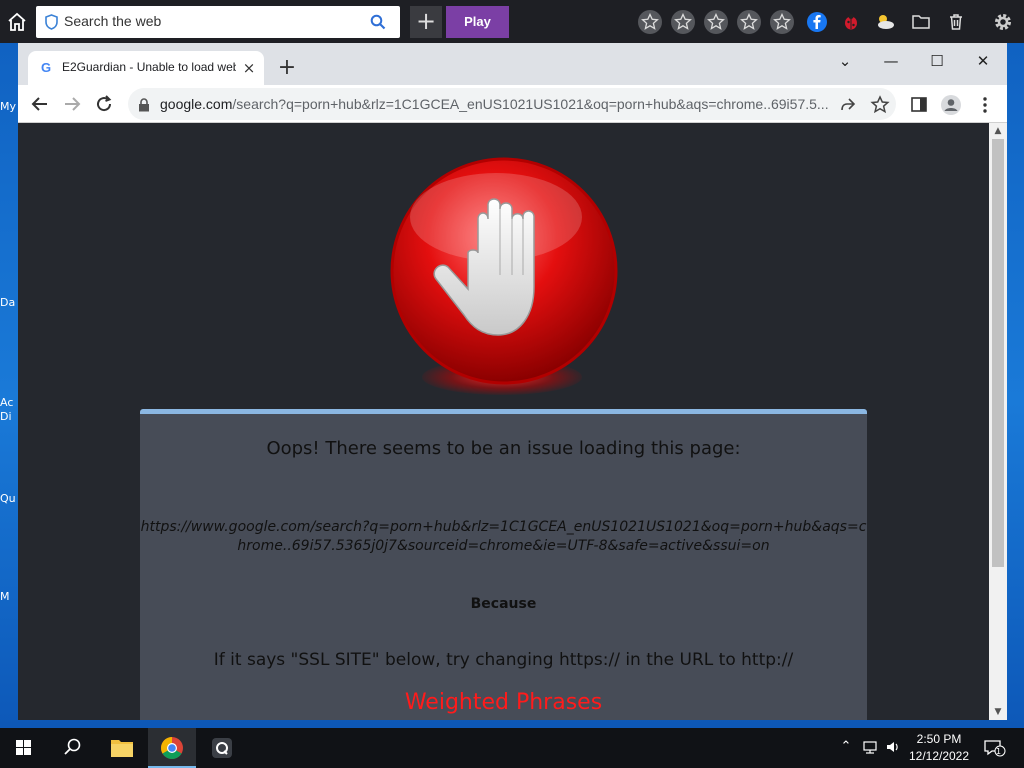 This screenshot has width=1024, height=768. I want to click on desktop-icon-label: My, so click(9, 106).